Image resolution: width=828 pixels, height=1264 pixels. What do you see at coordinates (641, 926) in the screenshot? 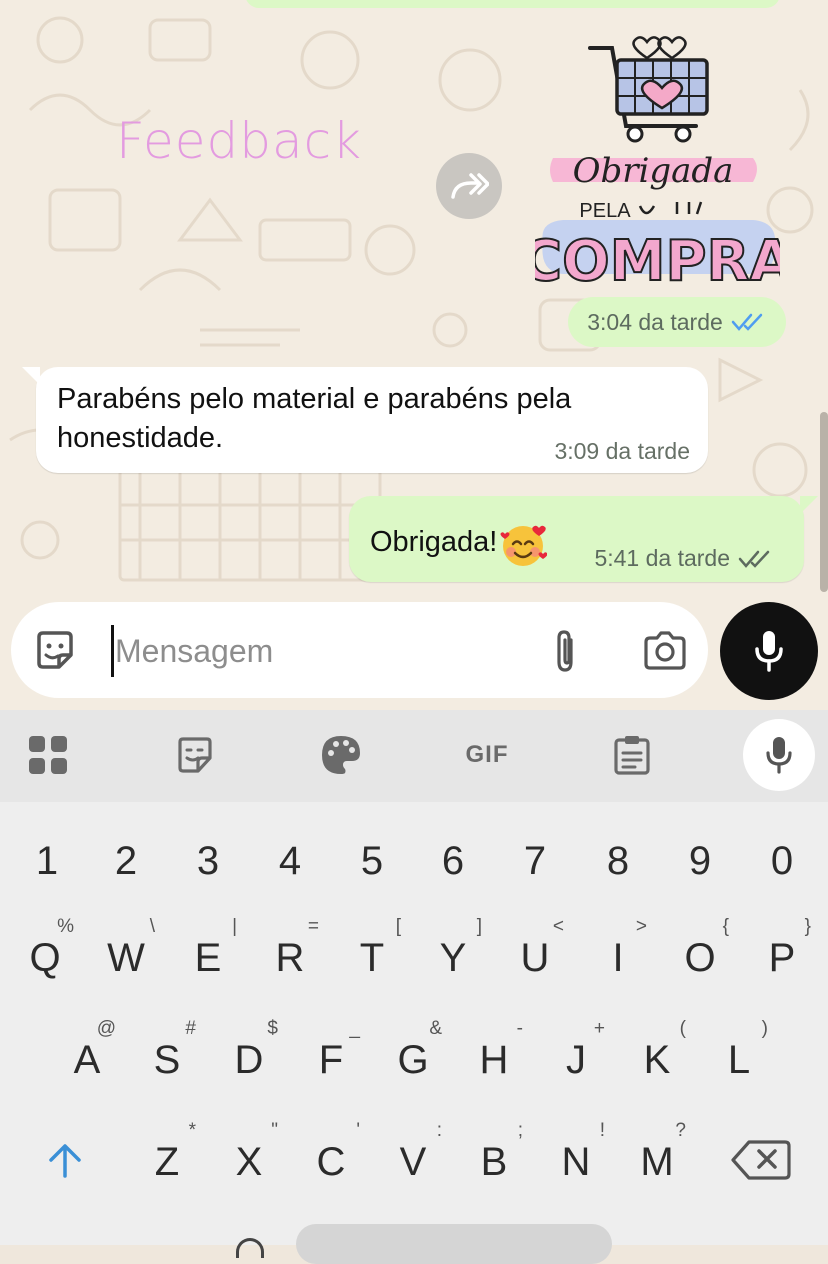
I see `key-alt-label: >` at bounding box center [641, 926].